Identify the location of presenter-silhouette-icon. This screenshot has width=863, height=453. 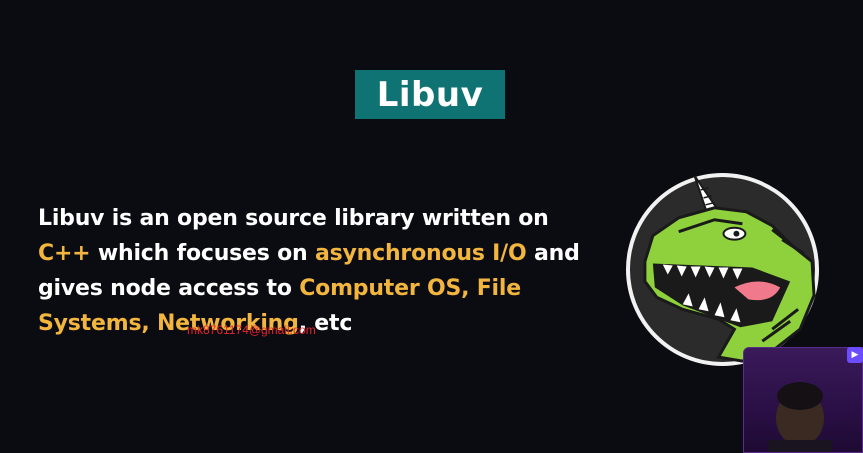
(800, 417).